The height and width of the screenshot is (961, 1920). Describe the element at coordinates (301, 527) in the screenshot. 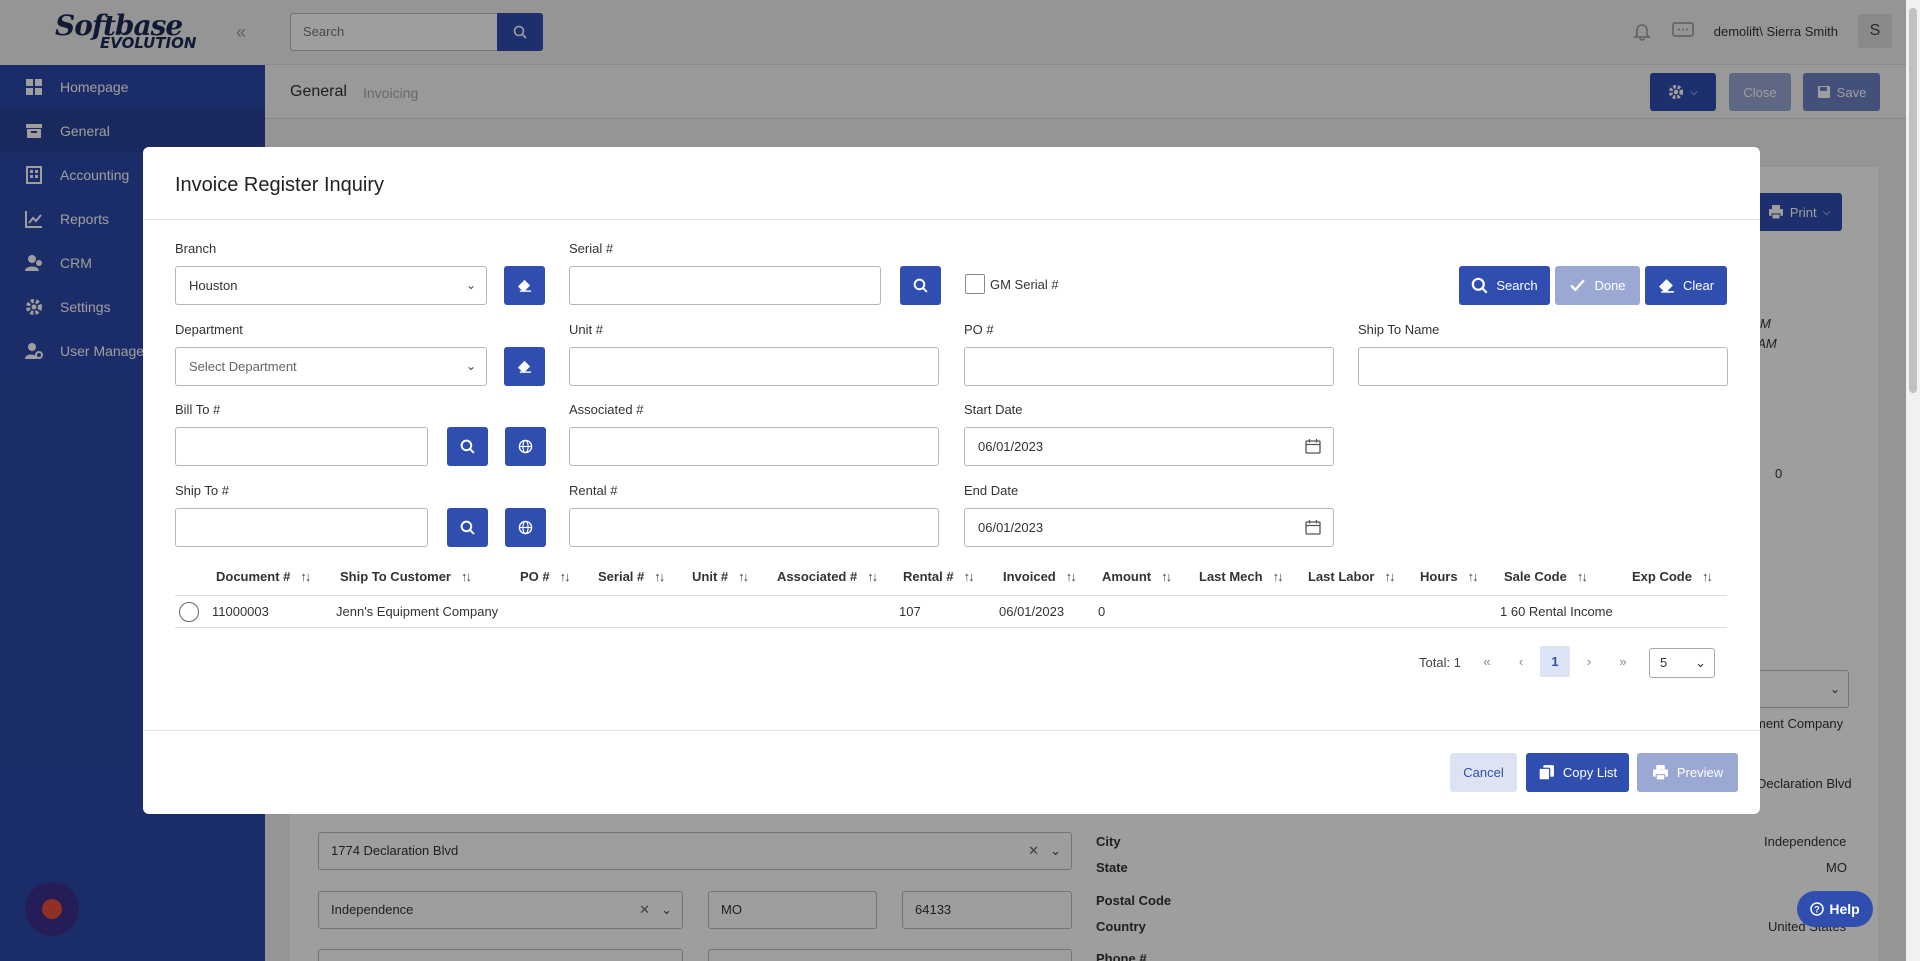

I see `ship-to-input` at that location.